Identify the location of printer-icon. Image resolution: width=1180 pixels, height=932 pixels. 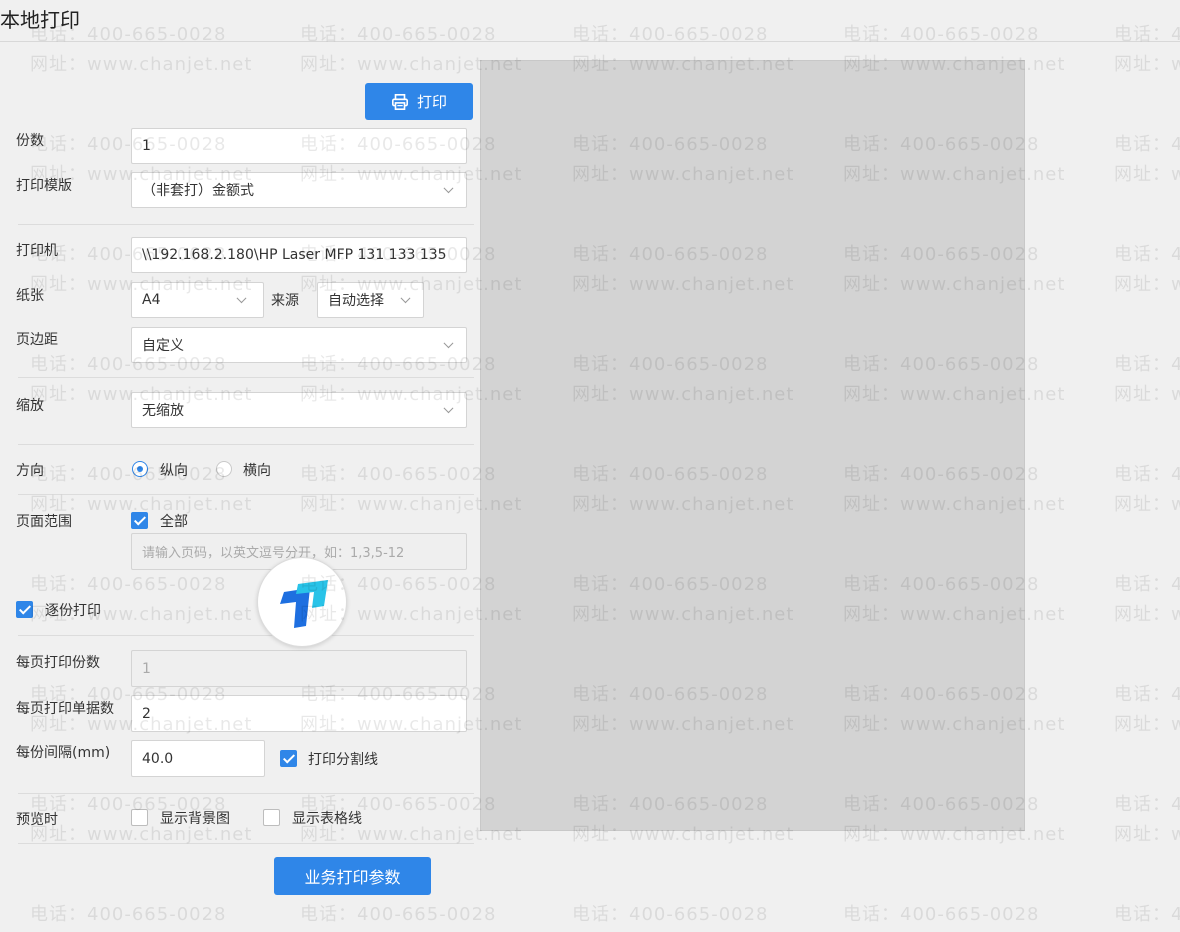
(399, 101).